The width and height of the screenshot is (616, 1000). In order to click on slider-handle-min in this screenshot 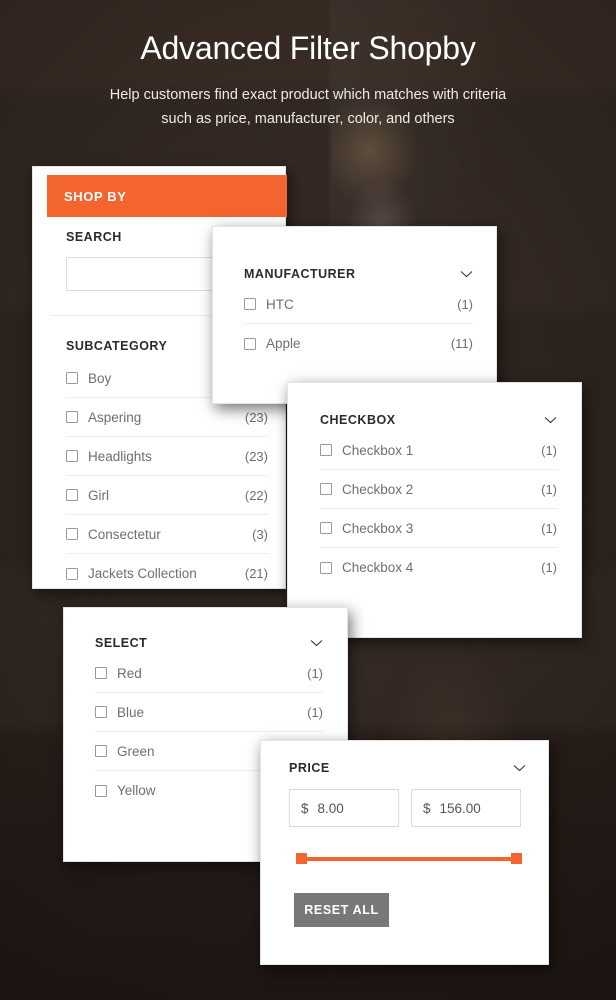, I will do `click(301, 858)`.